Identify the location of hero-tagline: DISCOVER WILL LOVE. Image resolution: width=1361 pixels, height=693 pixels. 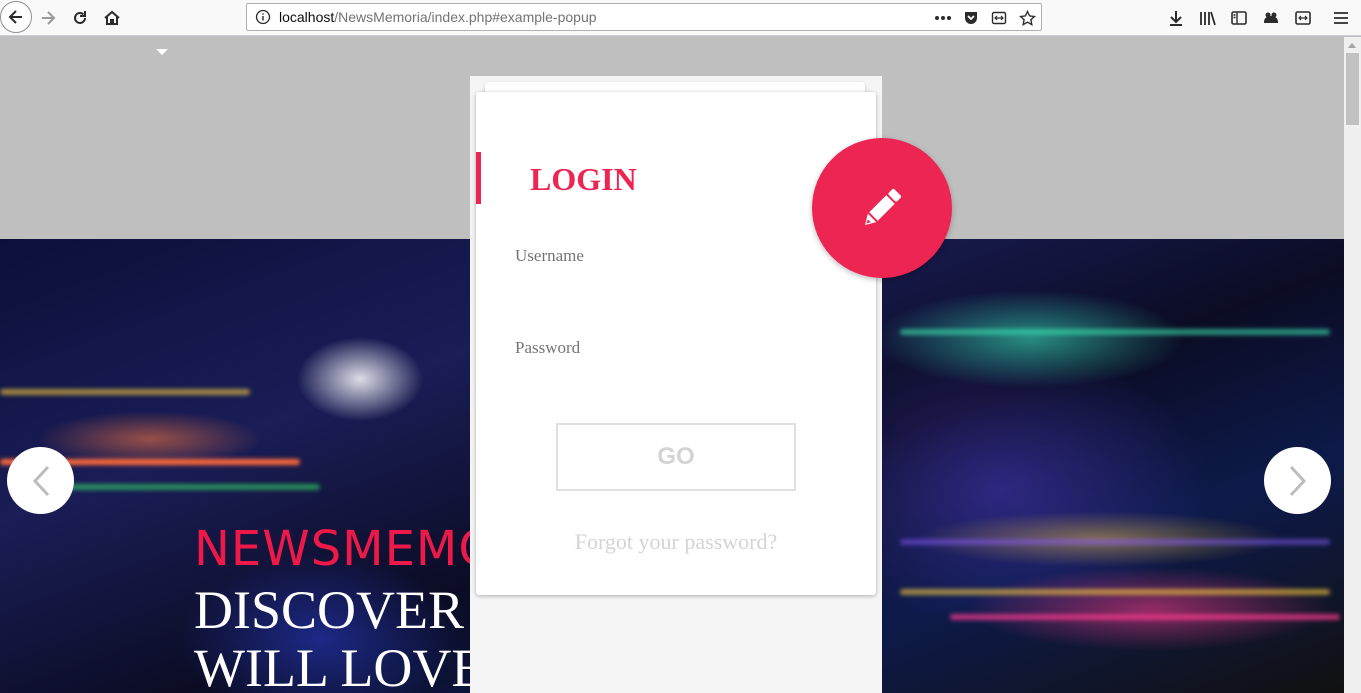
(339, 637).